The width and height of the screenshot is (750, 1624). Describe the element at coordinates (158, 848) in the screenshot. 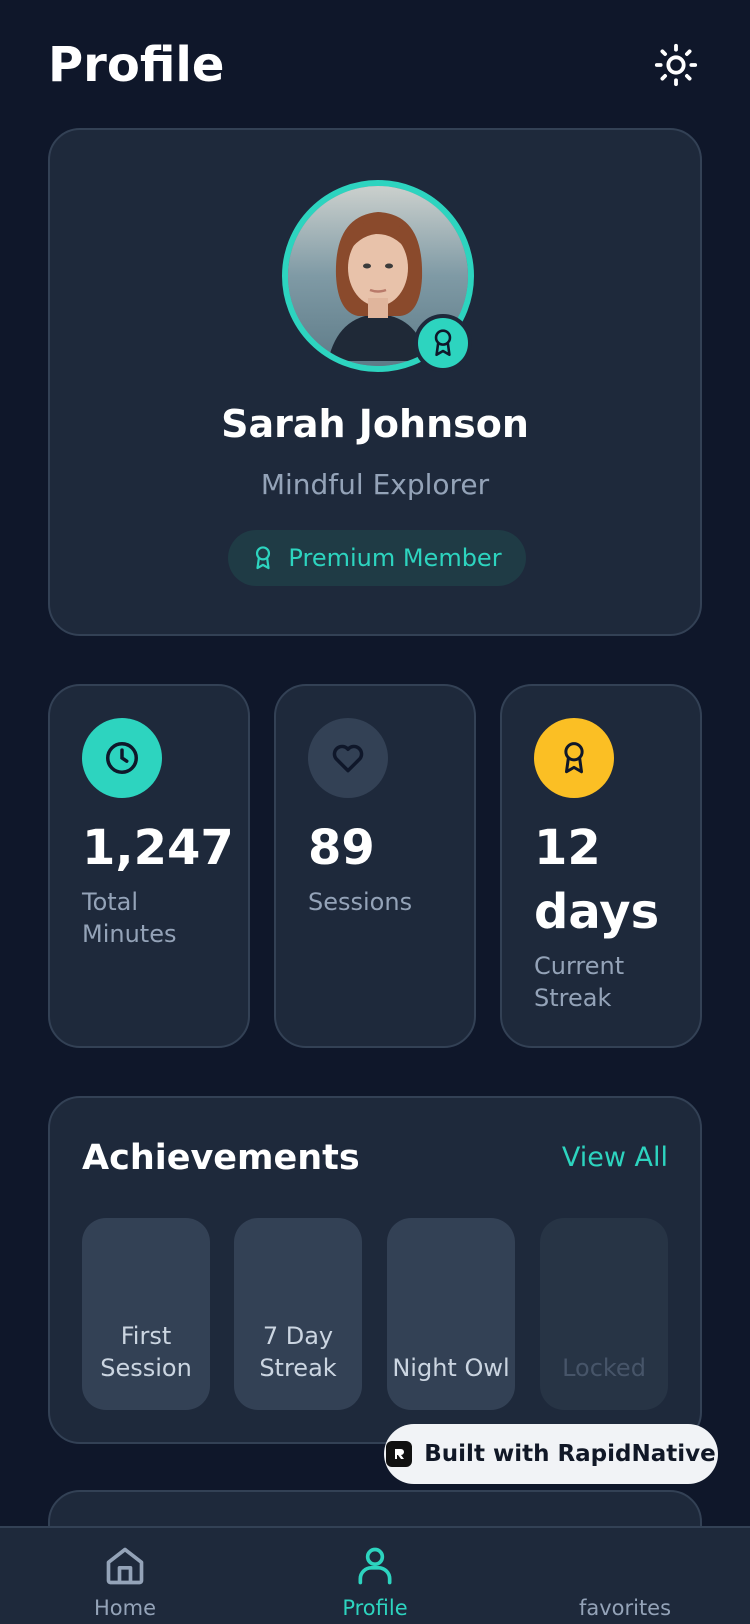

I see `stat-value: 1,247` at that location.